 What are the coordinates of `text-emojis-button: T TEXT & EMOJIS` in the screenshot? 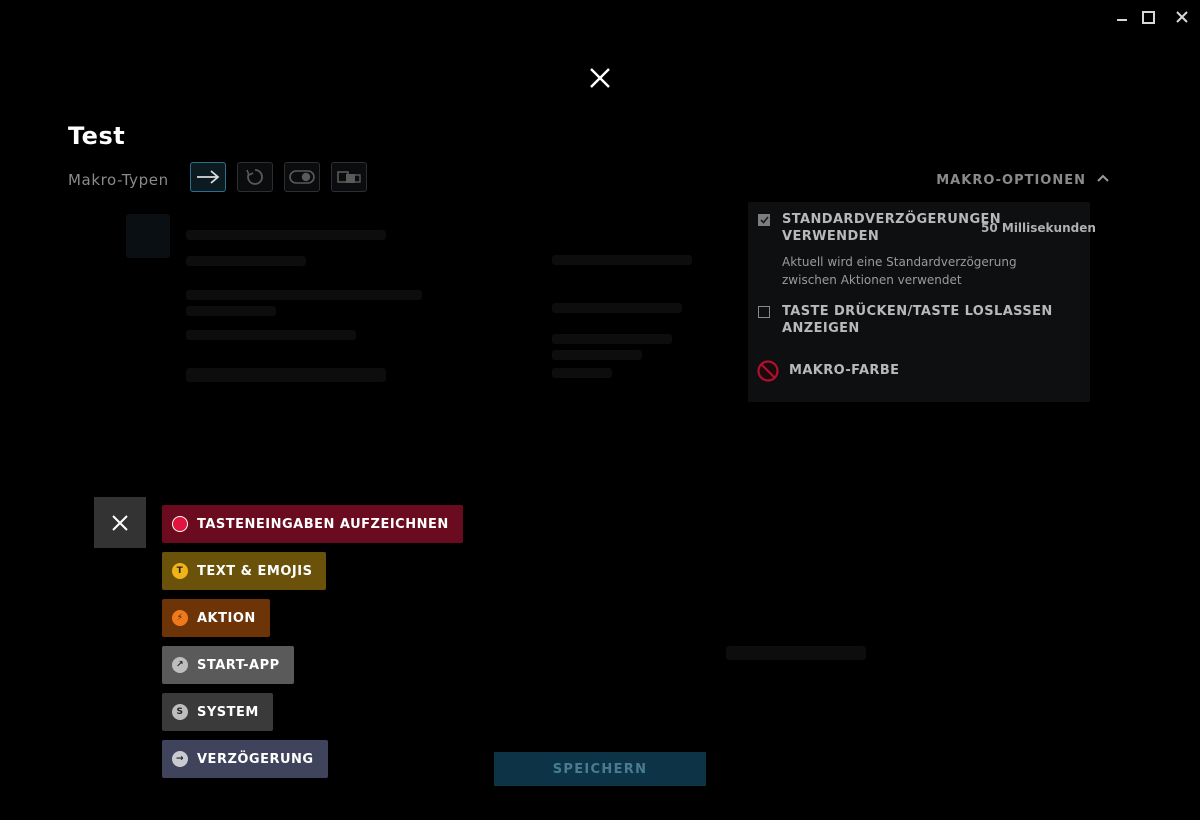 It's located at (244, 571).